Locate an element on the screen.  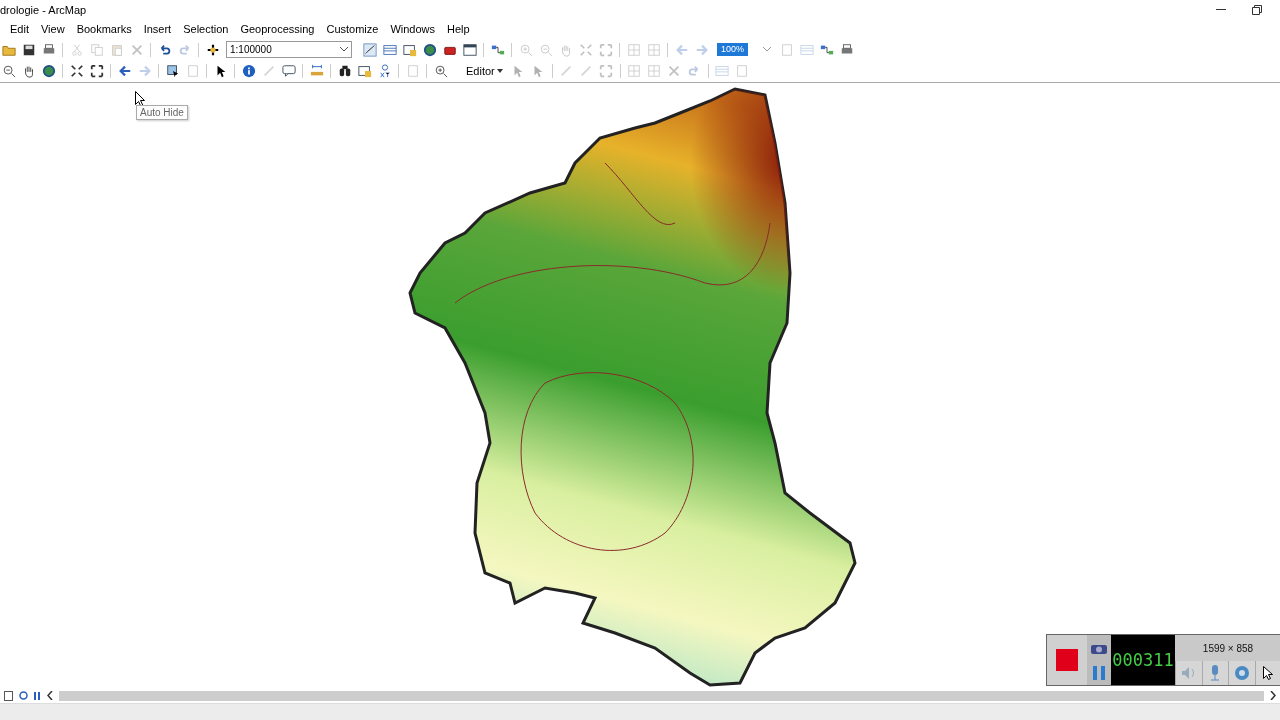
pause-button is located at coordinates (1099, 672).